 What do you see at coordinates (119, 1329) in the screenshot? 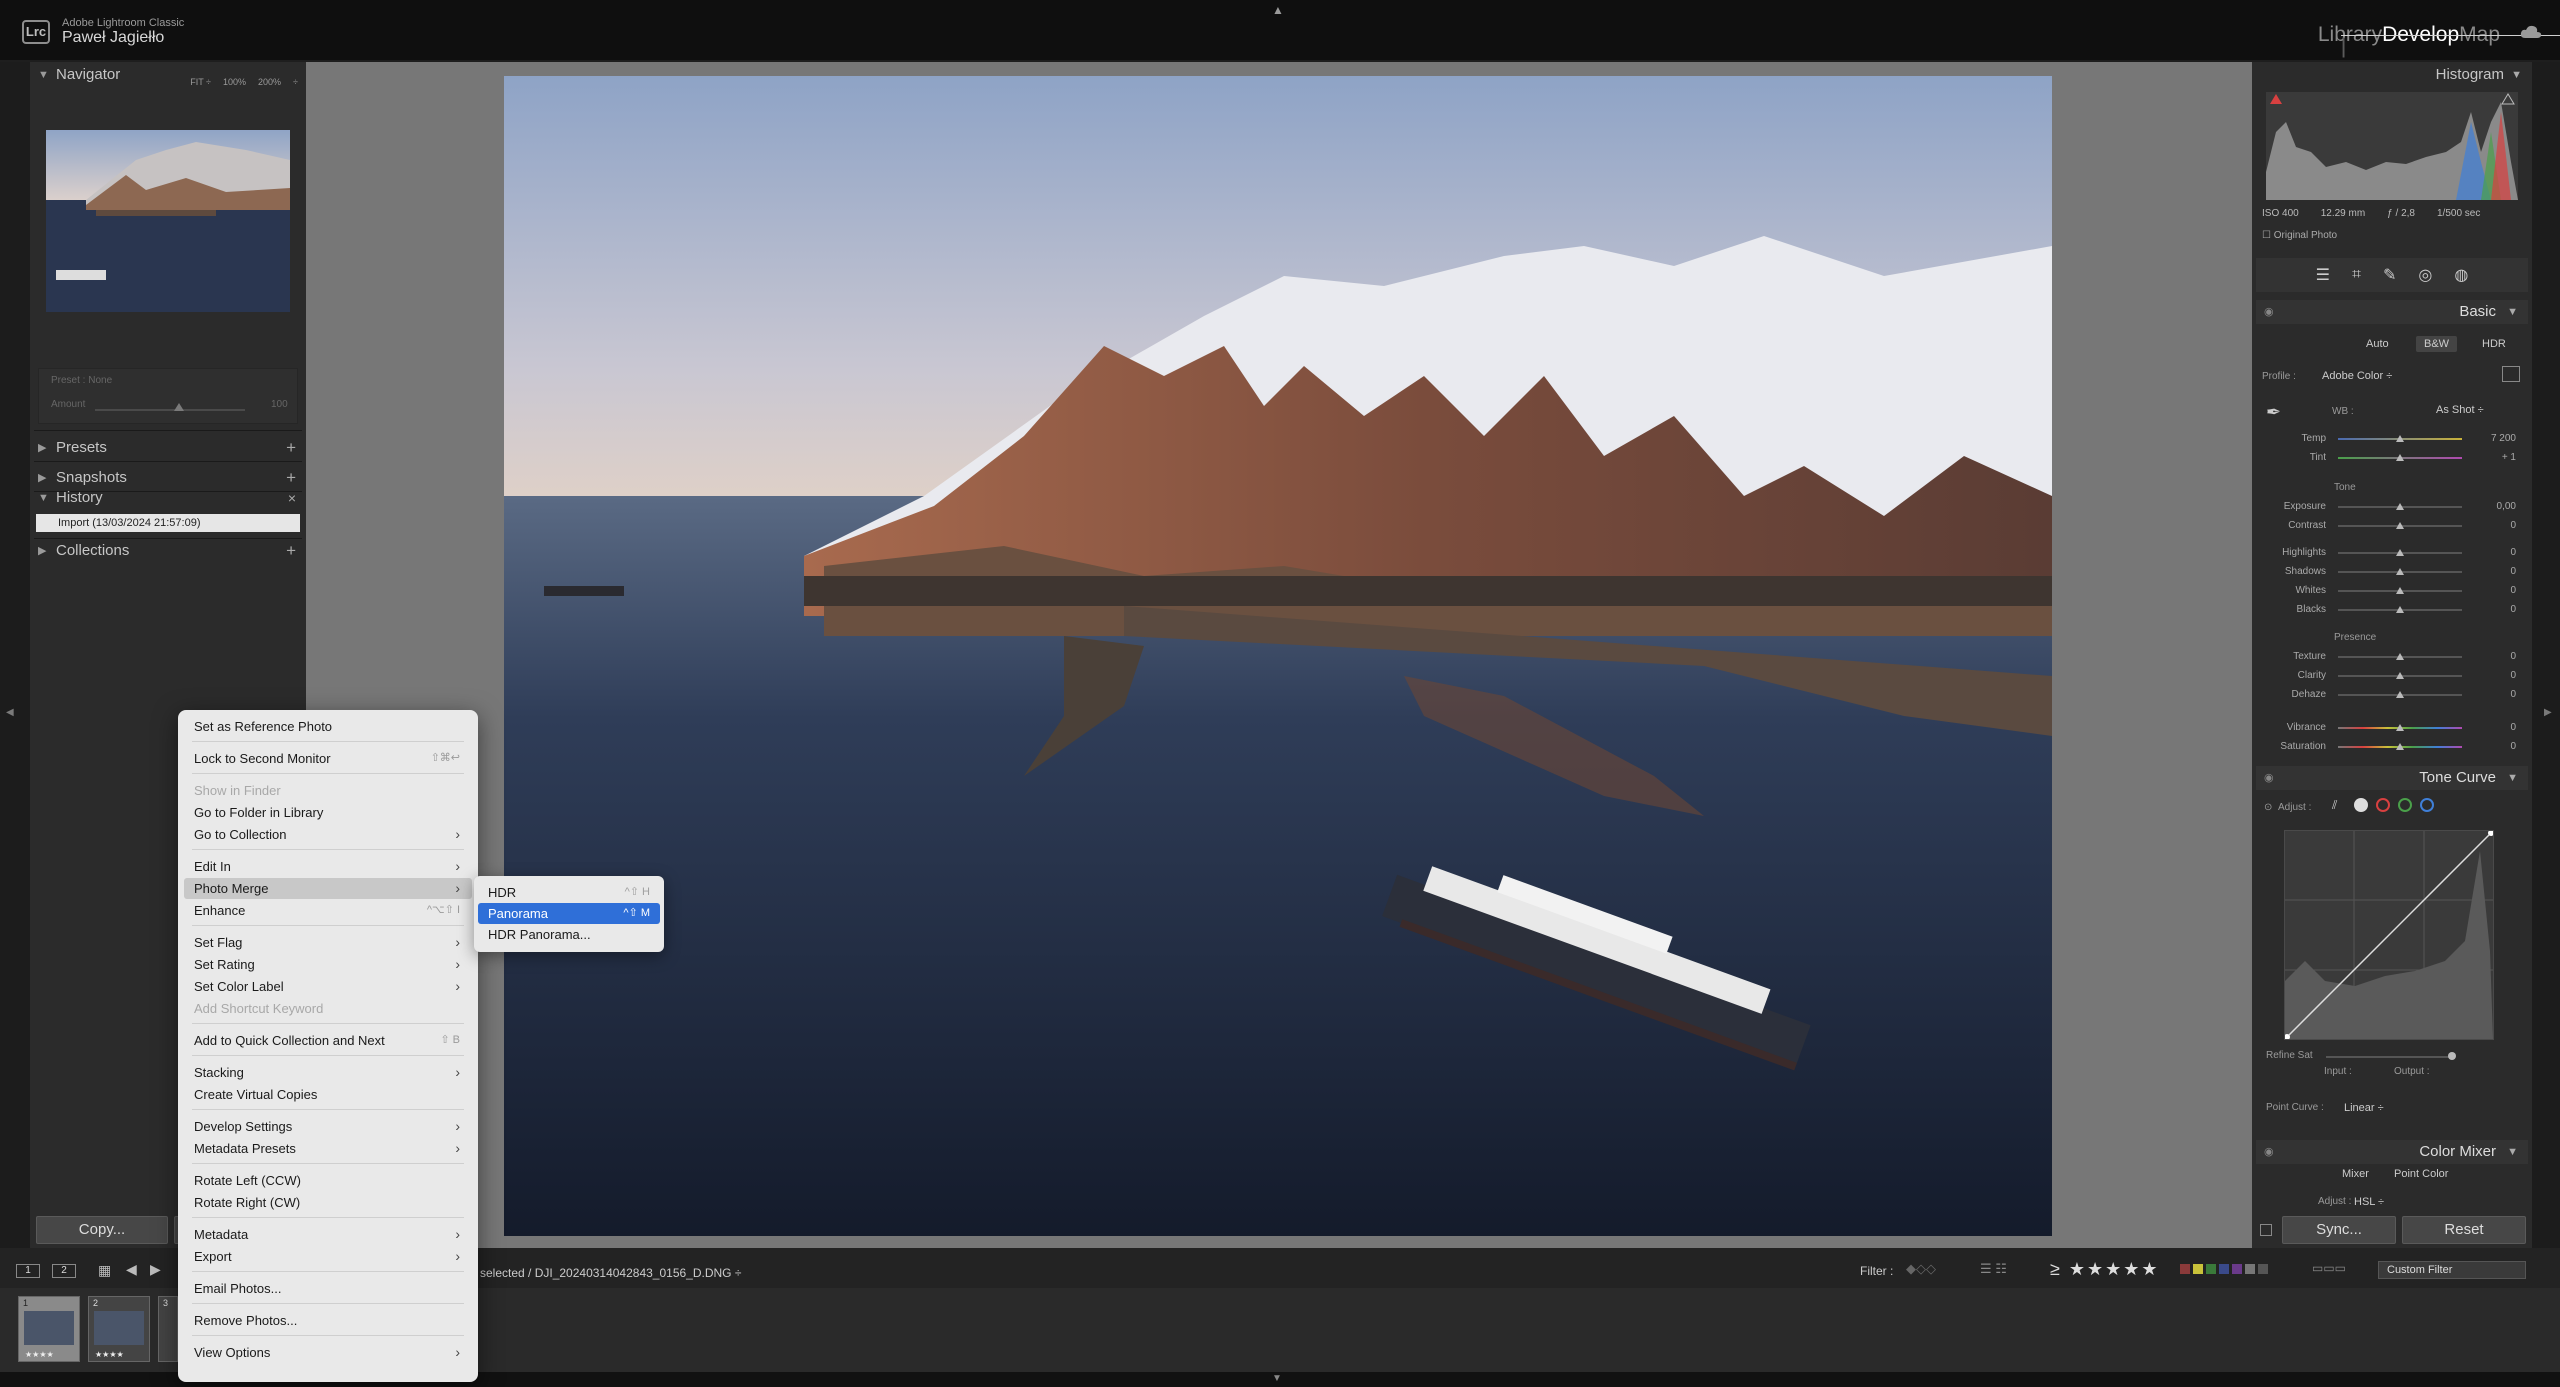
I see `filmstrip-thumbnail: 2 ★★★★` at bounding box center [119, 1329].